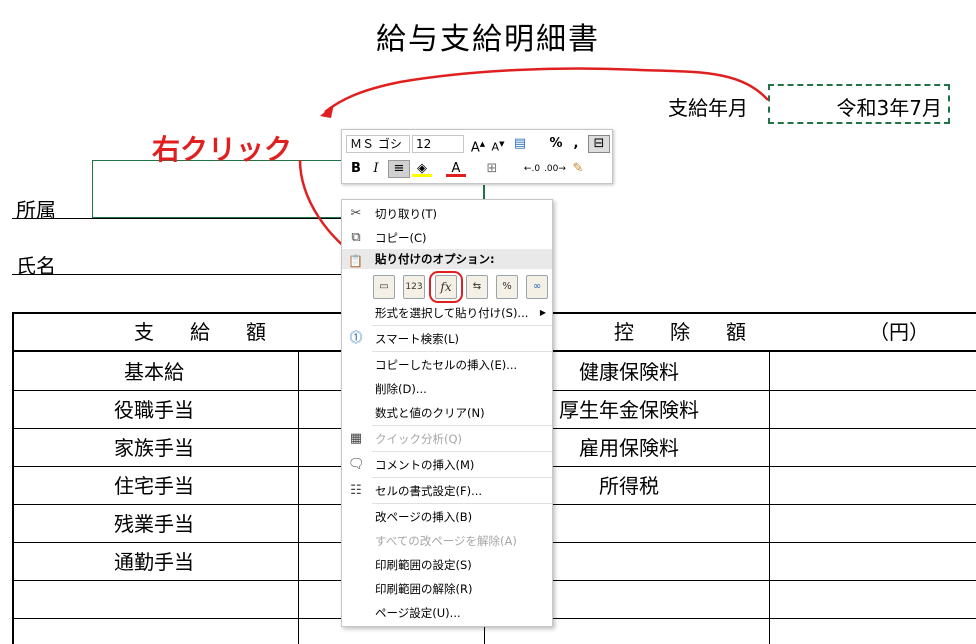 The width and height of the screenshot is (976, 644). I want to click on menu-item-label: コピー(C), so click(401, 238).